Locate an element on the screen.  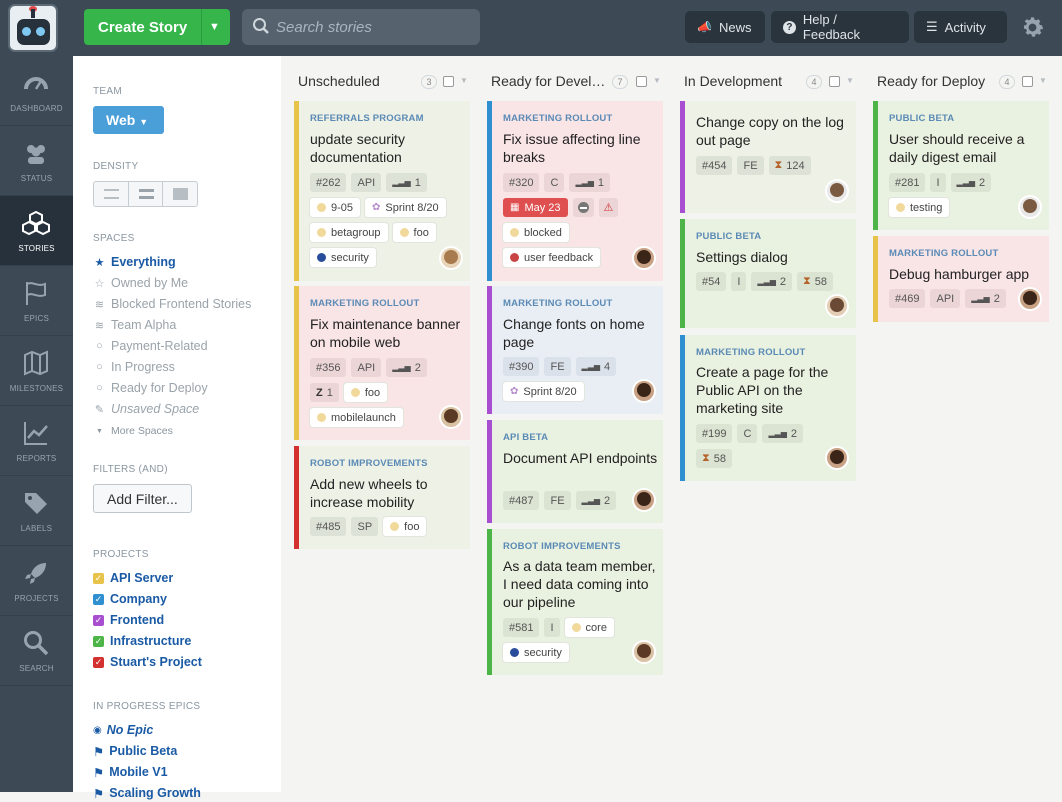
label-chip: testing is located at coordinates (919, 207).